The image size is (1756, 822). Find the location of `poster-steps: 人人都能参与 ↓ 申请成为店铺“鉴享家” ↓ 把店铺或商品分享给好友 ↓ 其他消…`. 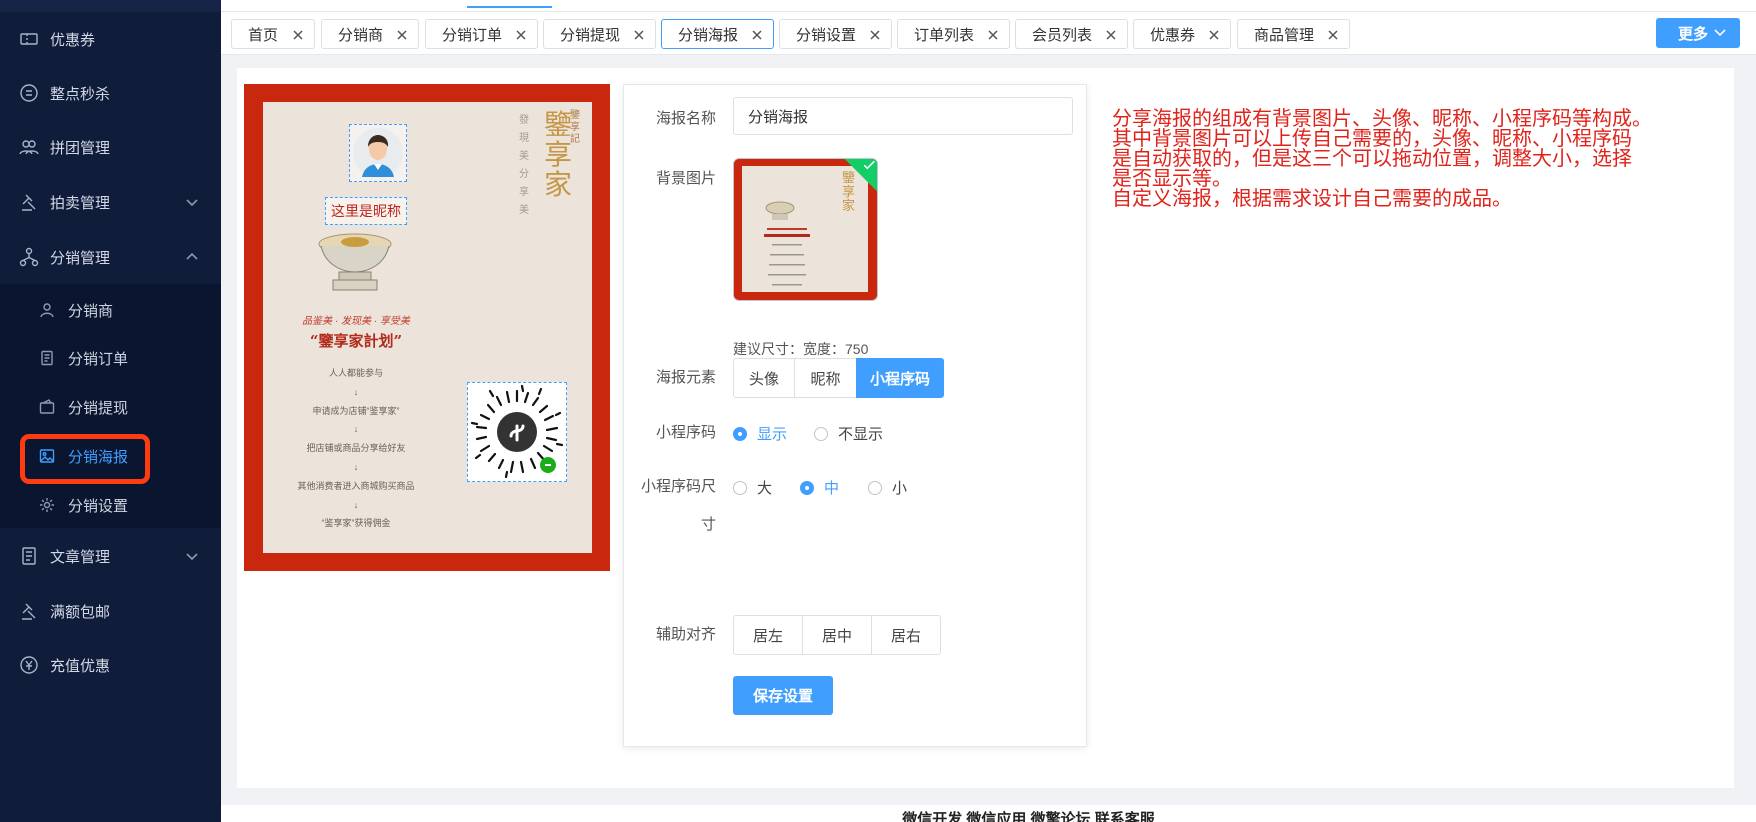

poster-steps: 人人都能参与 ↓ 申请成为店铺“鉴享家” ↓ 把店铺或商品分享给好友 ↓ 其他消… is located at coordinates (356, 448).